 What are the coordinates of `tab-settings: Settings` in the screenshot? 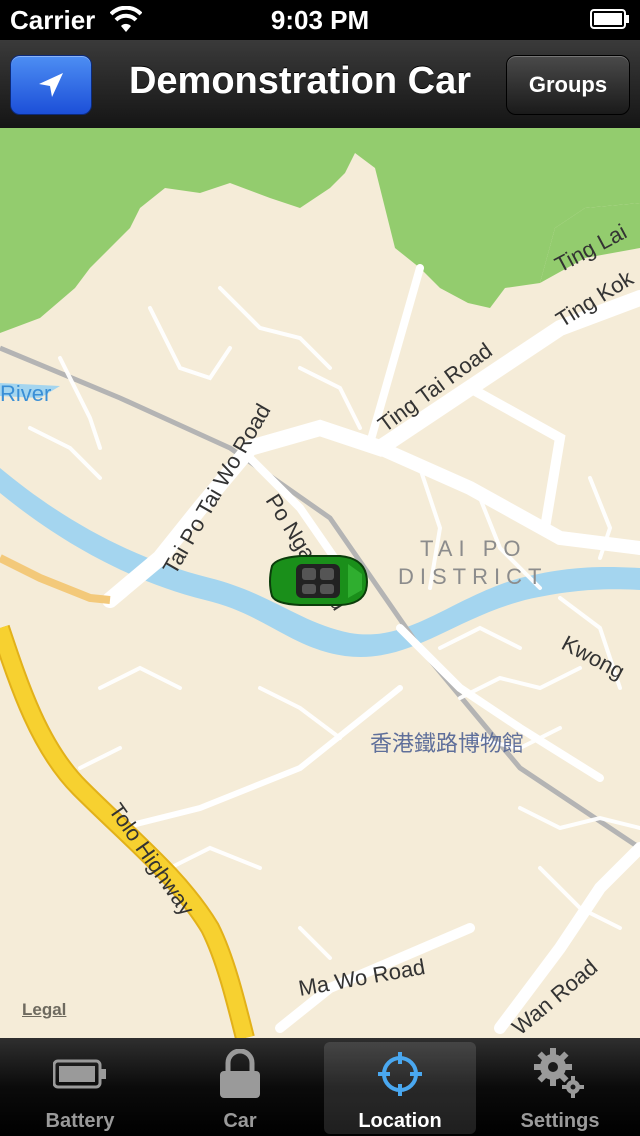 It's located at (560, 1088).